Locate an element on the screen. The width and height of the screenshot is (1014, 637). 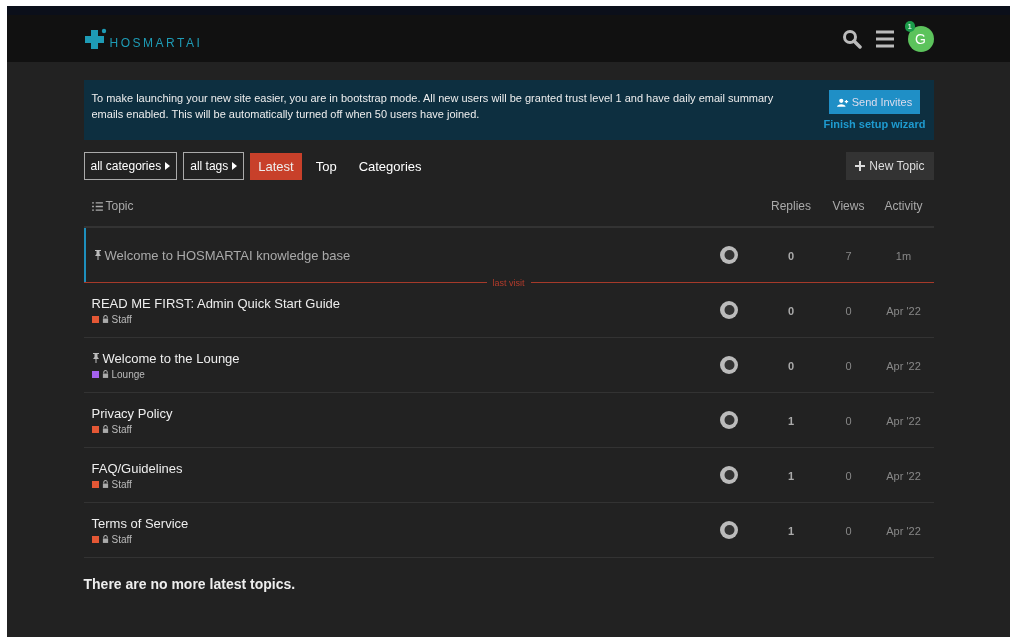
add-user-icon is located at coordinates (842, 102).